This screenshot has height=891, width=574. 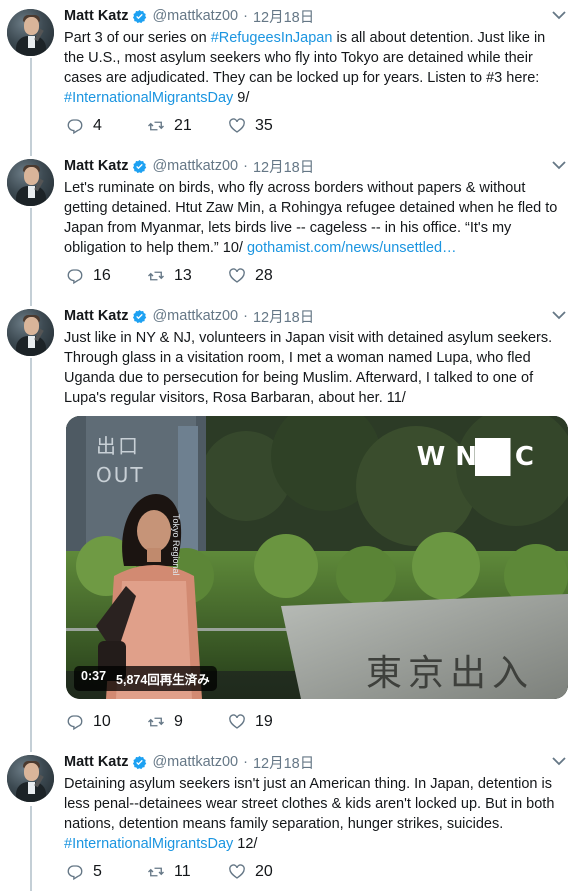 I want to click on reply-button: 4, so click(x=84, y=126).